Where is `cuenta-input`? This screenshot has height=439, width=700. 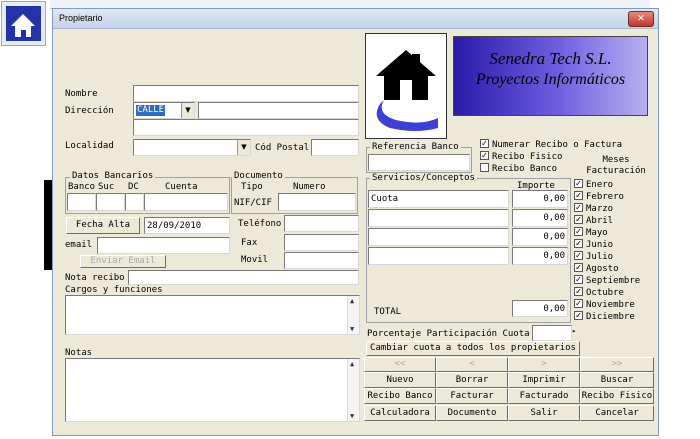
cuenta-input is located at coordinates (186, 202).